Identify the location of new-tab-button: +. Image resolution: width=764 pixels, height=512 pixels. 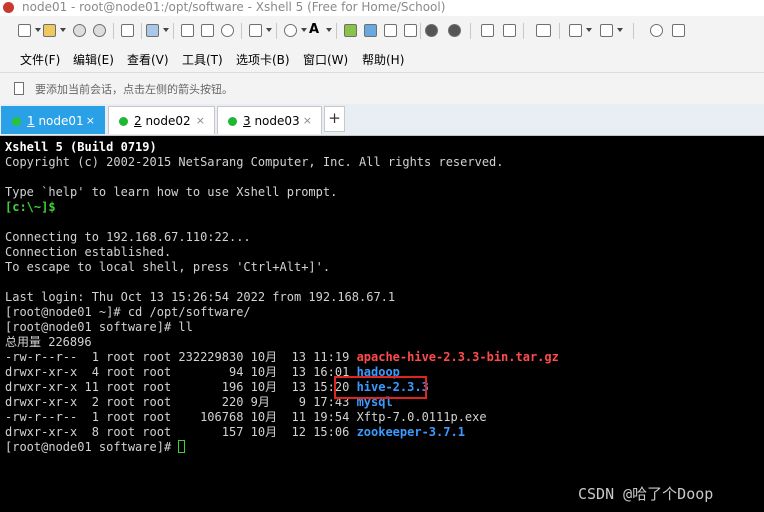
(334, 119).